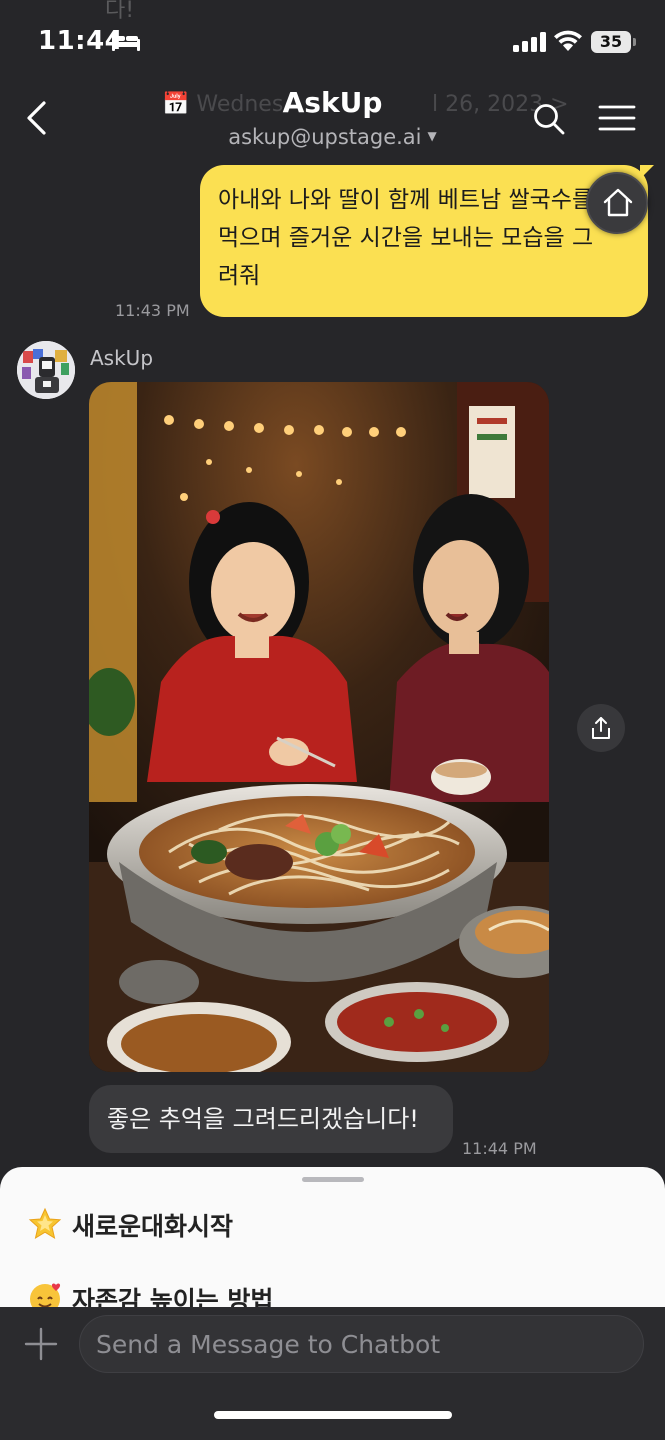 This screenshot has width=665, height=1440. What do you see at coordinates (122, 358) in the screenshot?
I see `bot-name: AskUp` at bounding box center [122, 358].